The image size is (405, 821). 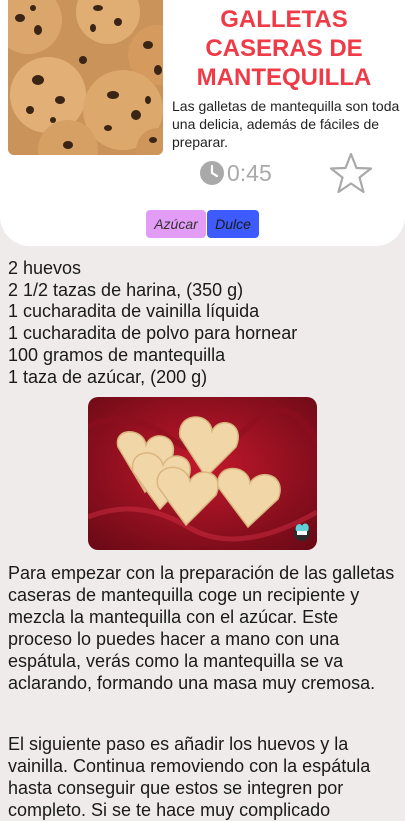 What do you see at coordinates (153, 333) in the screenshot?
I see `ingredient-item: 1 cucharadita de polvo para hornear` at bounding box center [153, 333].